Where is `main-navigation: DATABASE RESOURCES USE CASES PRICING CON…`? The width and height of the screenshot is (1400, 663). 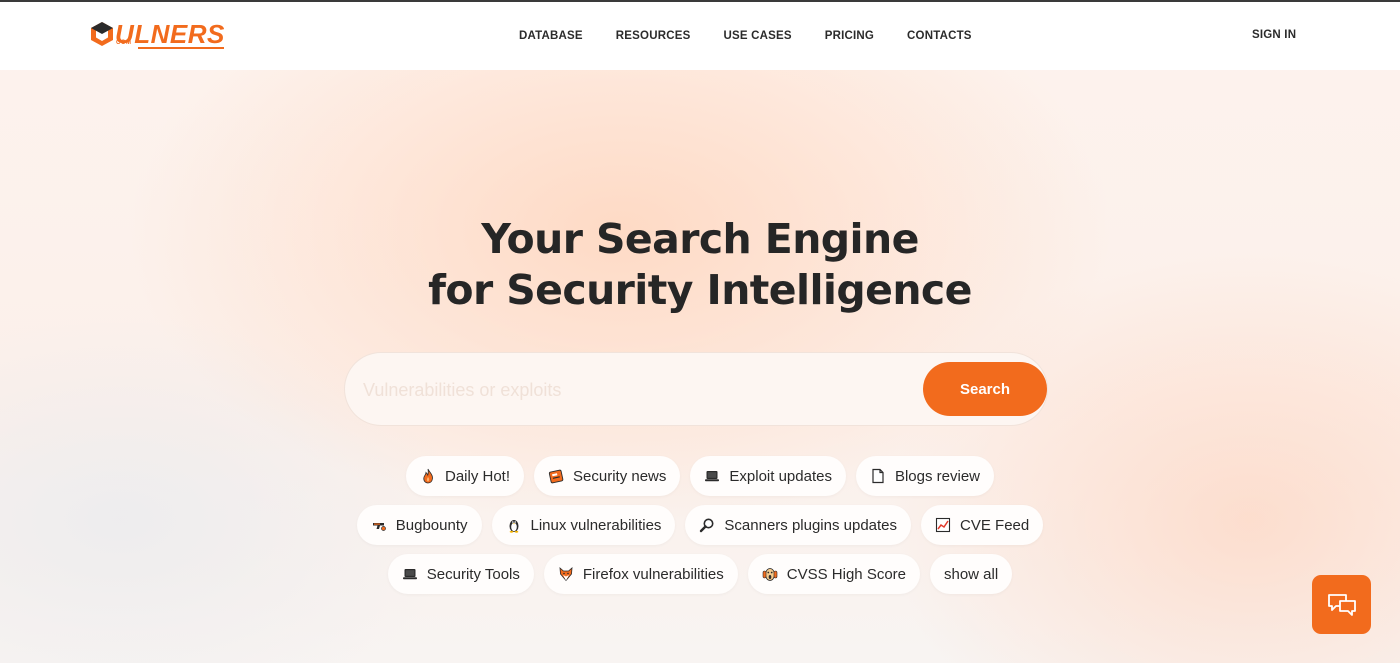
main-navigation: DATABASE RESOURCES USE CASES PRICING CON… is located at coordinates (762, 36).